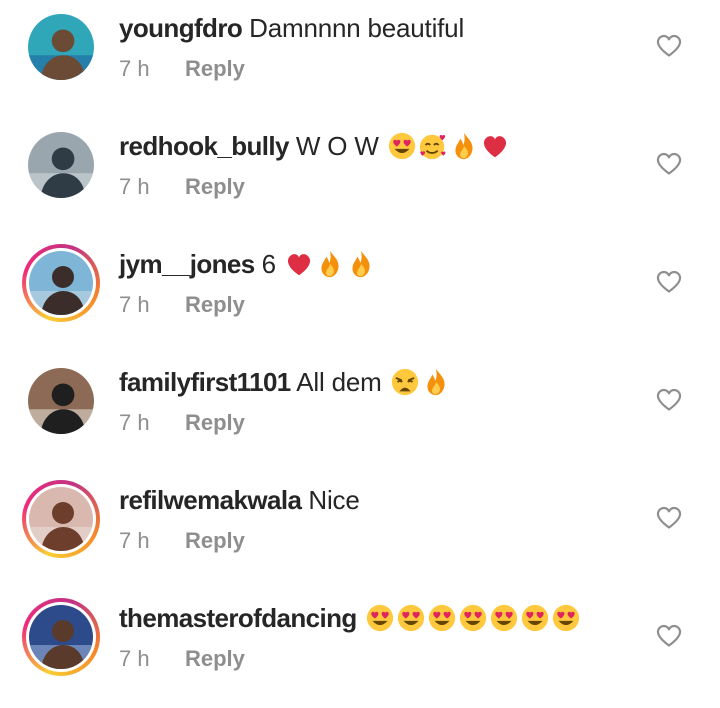 The width and height of the screenshot is (720, 708). What do you see at coordinates (181, 28) in the screenshot?
I see `comment-username: youngfdro` at bounding box center [181, 28].